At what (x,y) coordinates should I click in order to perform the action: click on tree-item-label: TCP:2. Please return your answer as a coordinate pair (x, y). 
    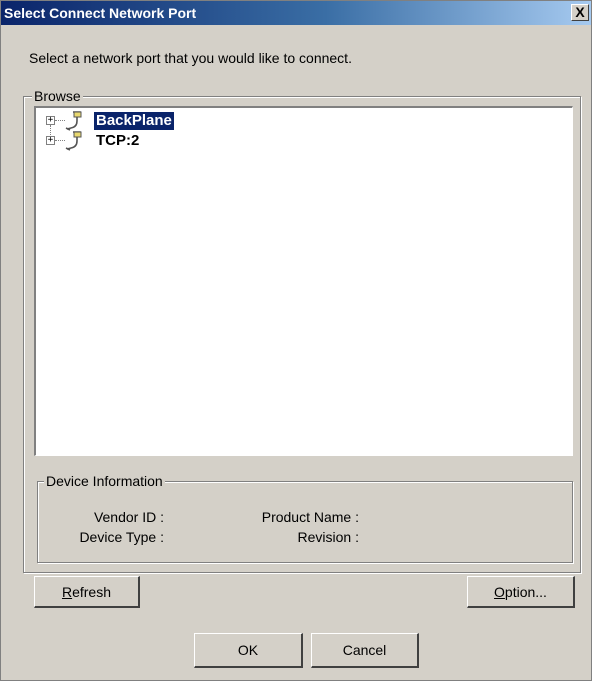
    Looking at the image, I should click on (118, 140).